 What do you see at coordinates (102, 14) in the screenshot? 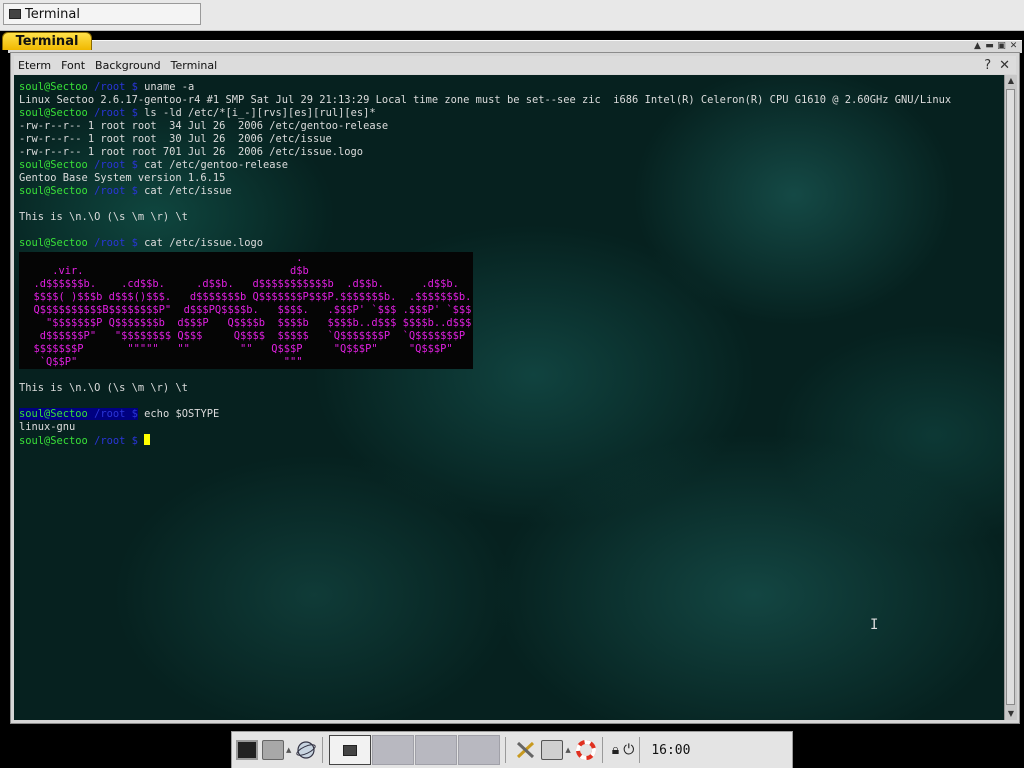
I see `taskbar-item-terminal: Terminal` at bounding box center [102, 14].